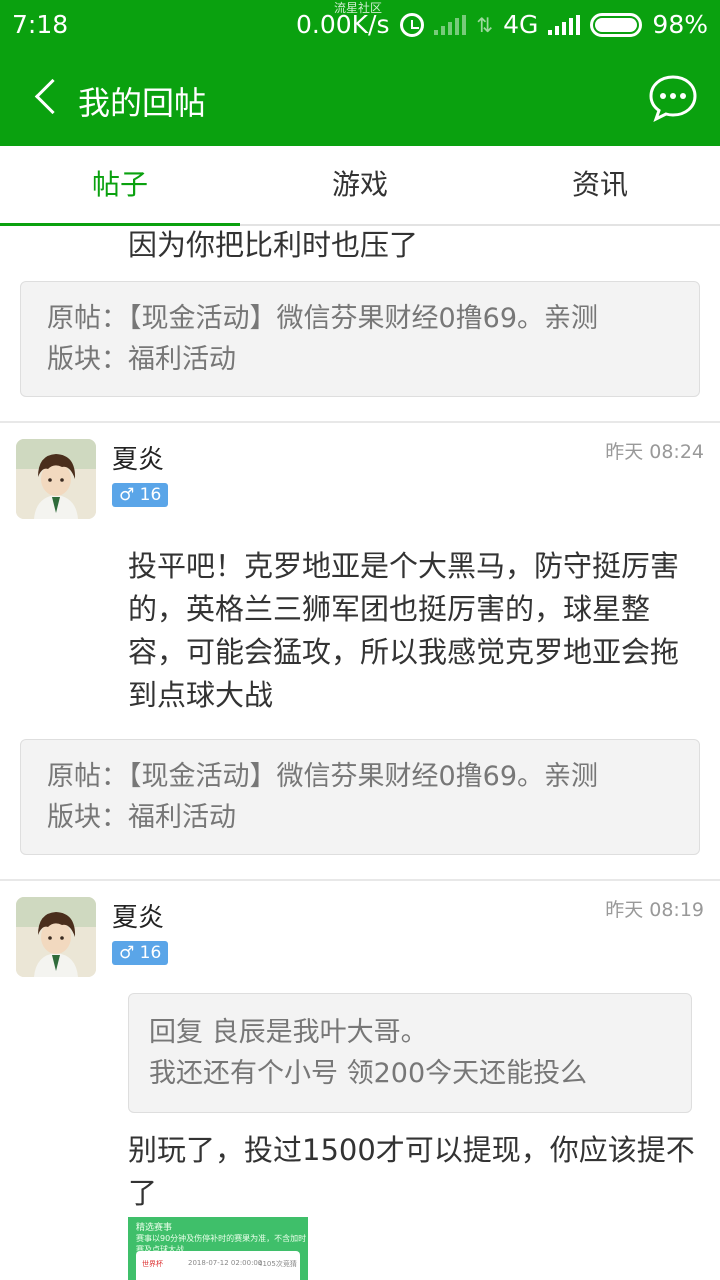 This screenshot has height=1280, width=720. Describe the element at coordinates (673, 98) in the screenshot. I see `chat-bubble-icon` at that location.